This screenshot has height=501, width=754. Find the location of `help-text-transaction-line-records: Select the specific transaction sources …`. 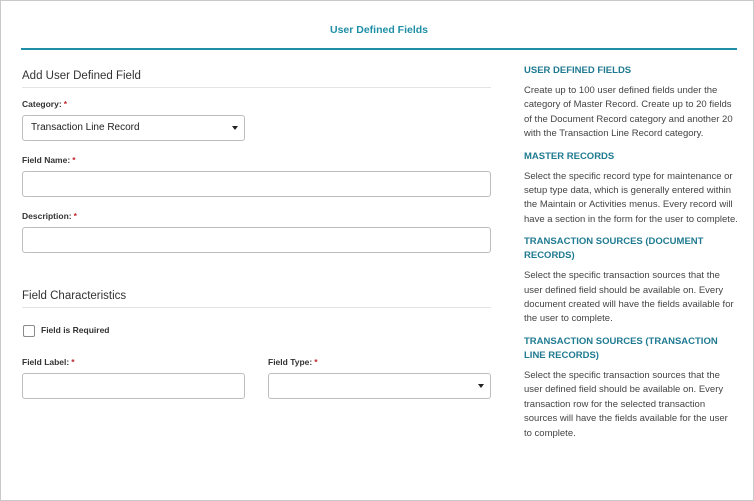

help-text-transaction-line-records: Select the specific transaction sources … is located at coordinates (626, 404).